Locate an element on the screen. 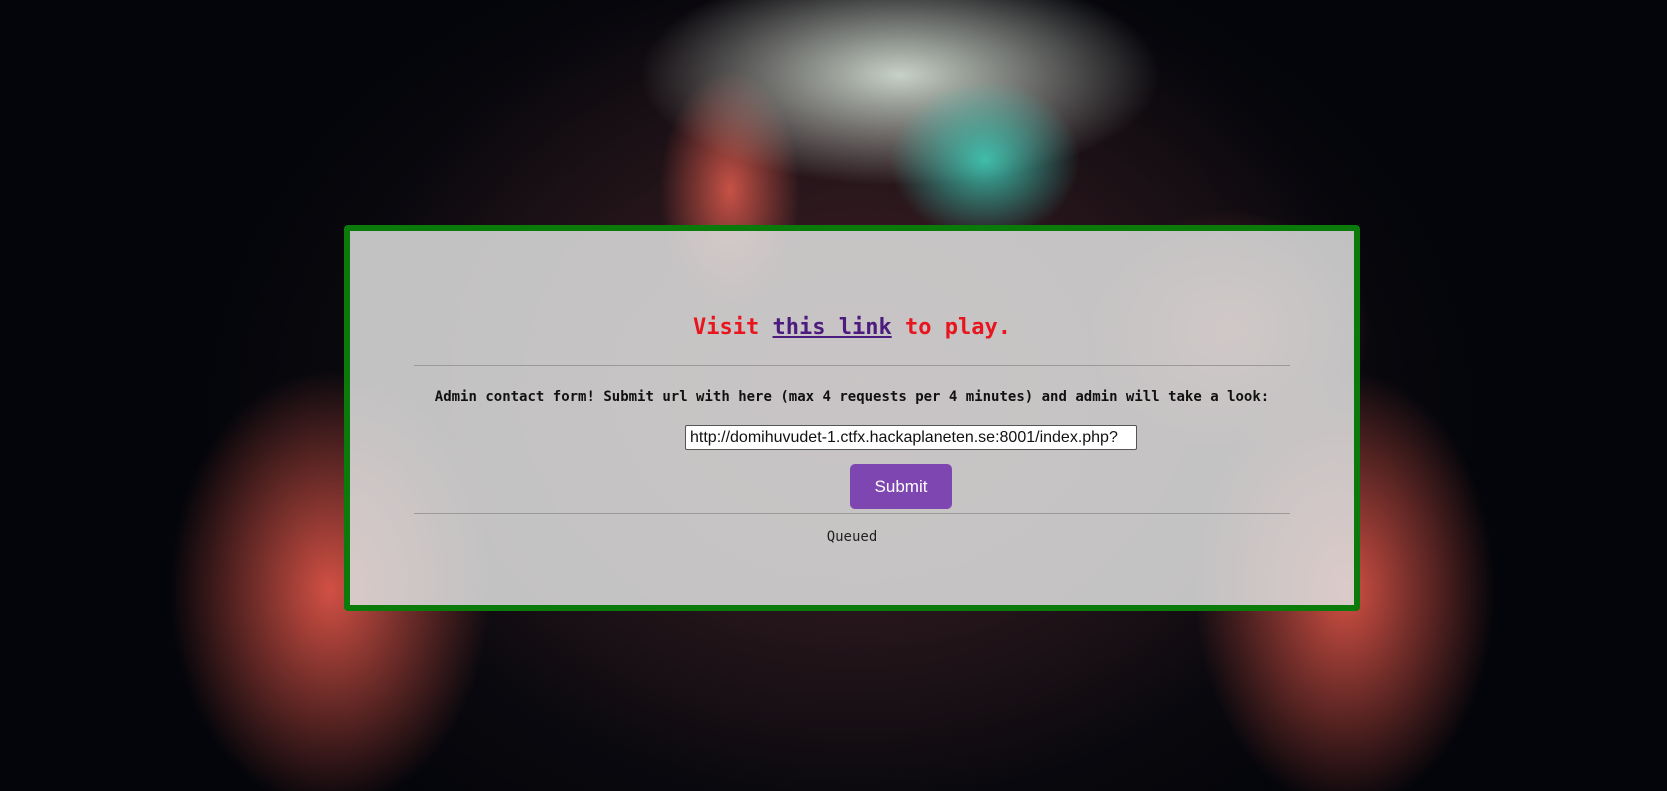  top-divider is located at coordinates (852, 365).